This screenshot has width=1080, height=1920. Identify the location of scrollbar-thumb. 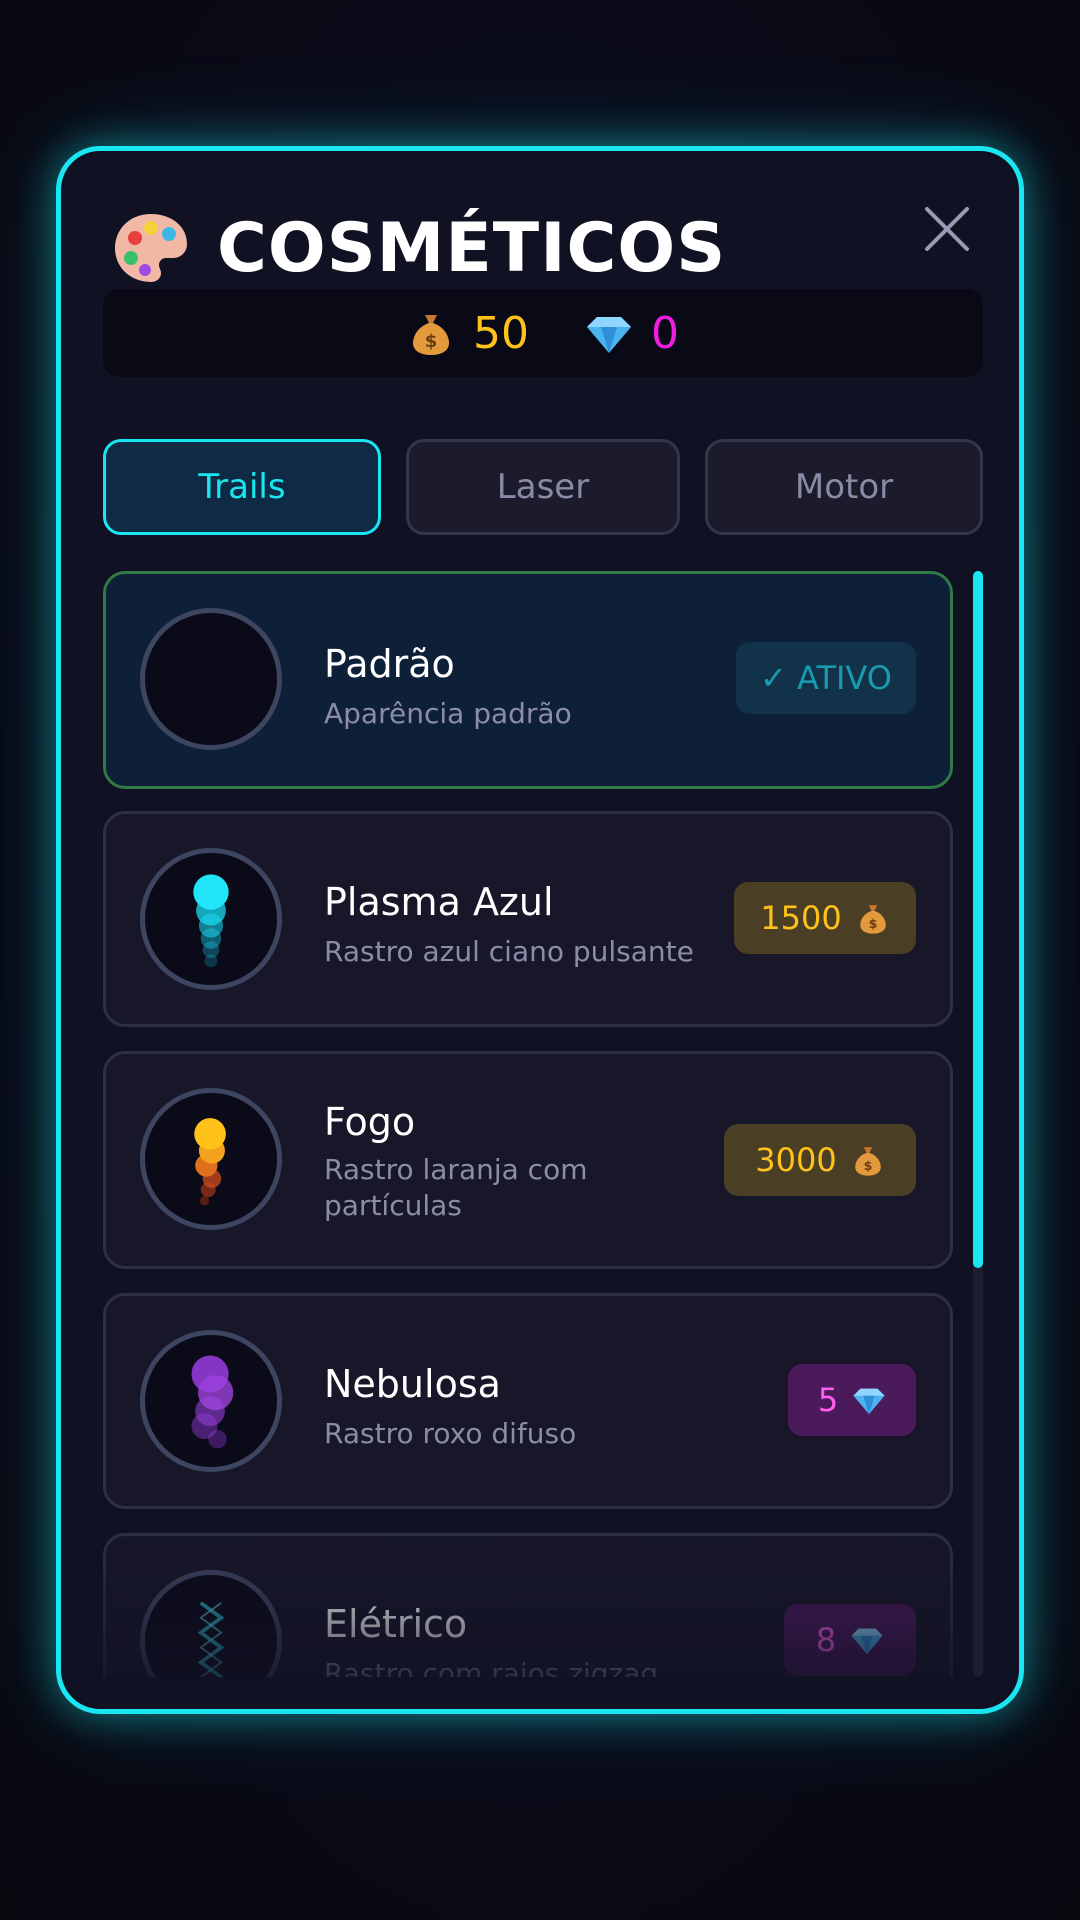
(978, 919).